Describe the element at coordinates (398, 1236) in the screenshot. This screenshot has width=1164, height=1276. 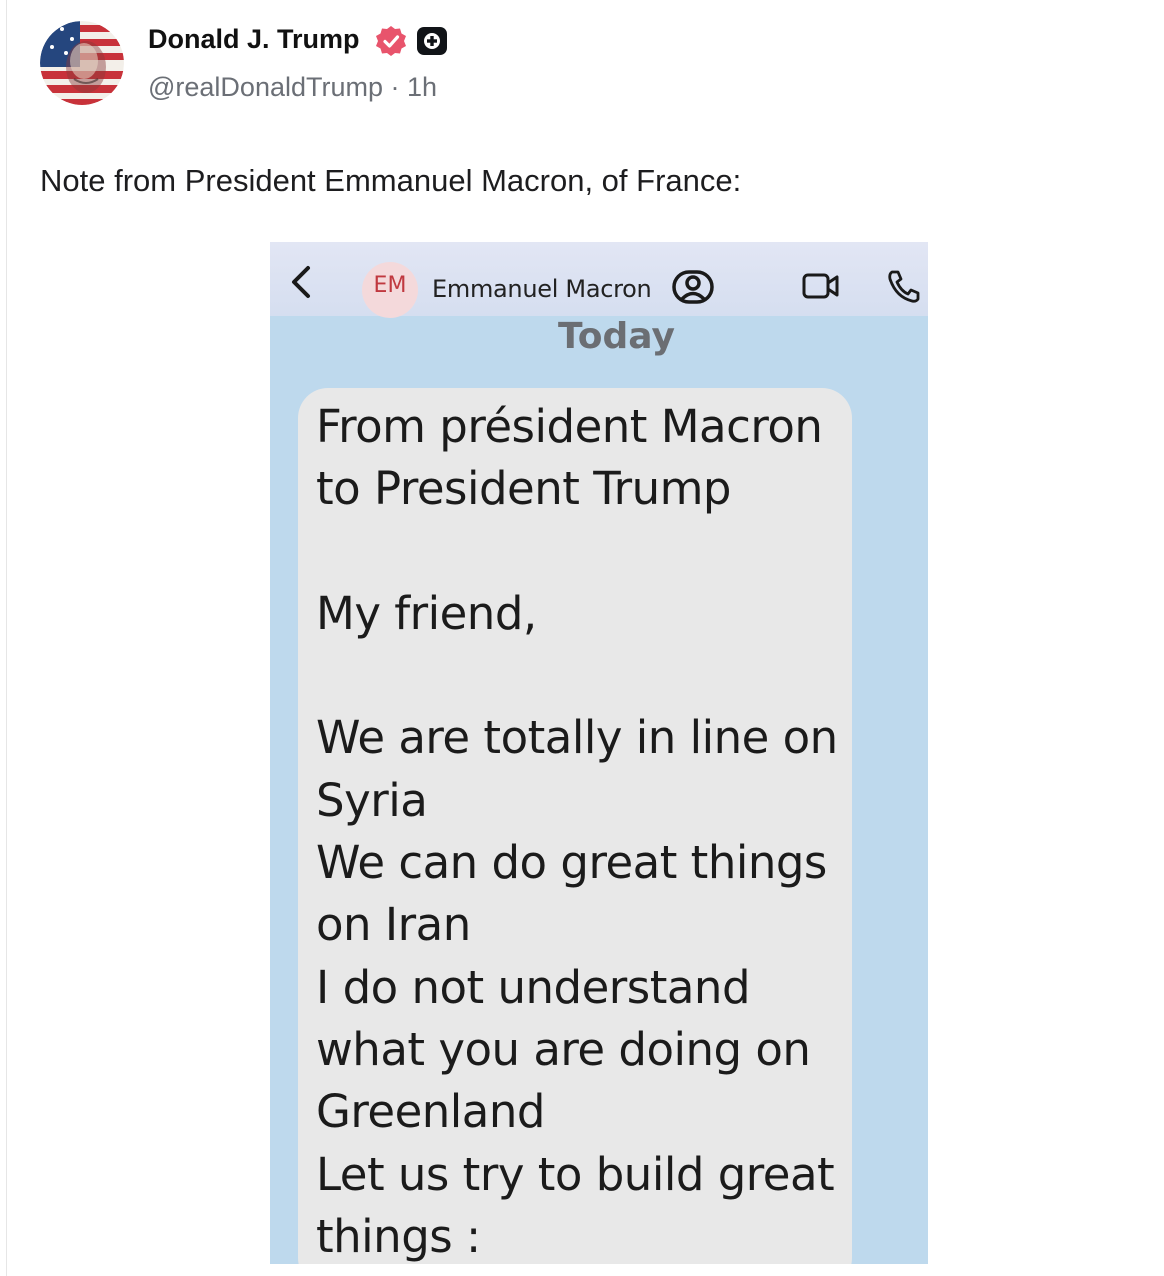
I see `message-line: things :` at that location.